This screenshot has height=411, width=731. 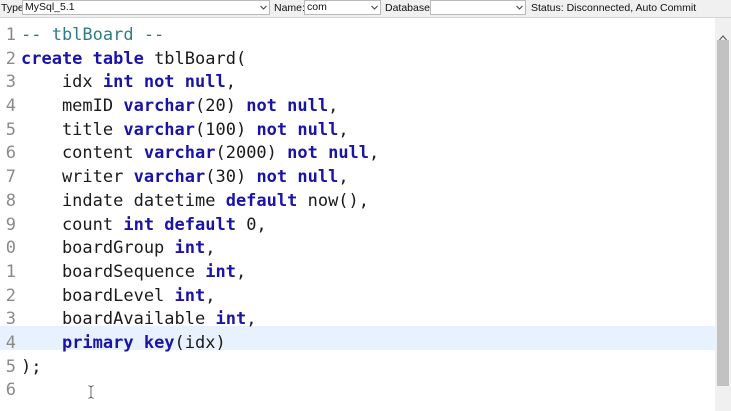 I want to click on sql-keyword: default, so click(x=261, y=200).